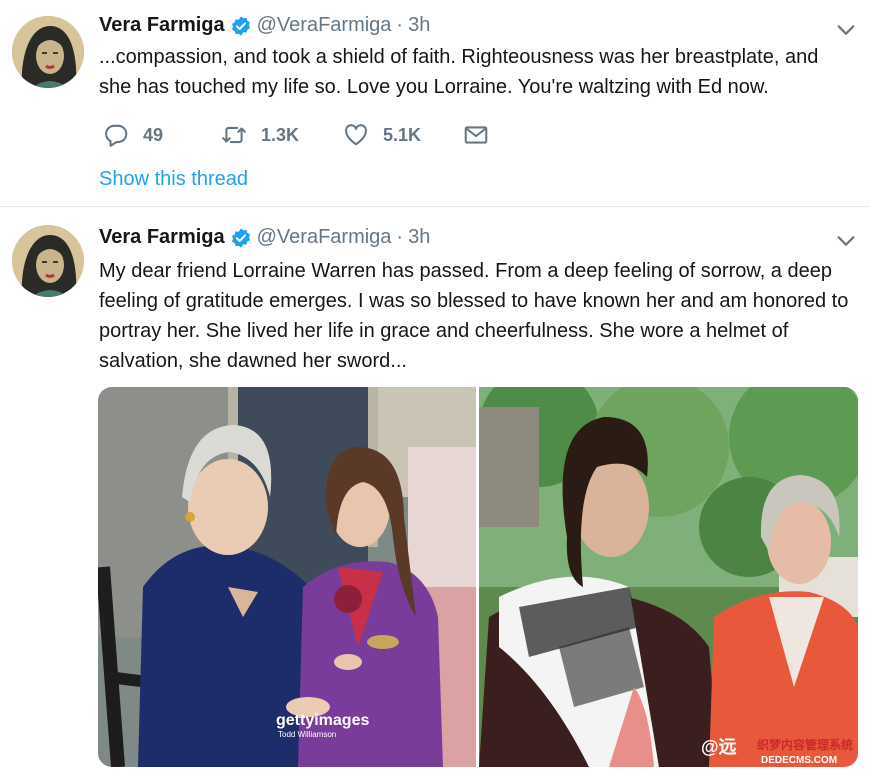 The image size is (869, 771). What do you see at coordinates (153, 134) in the screenshot?
I see `reply-count: 49` at bounding box center [153, 134].